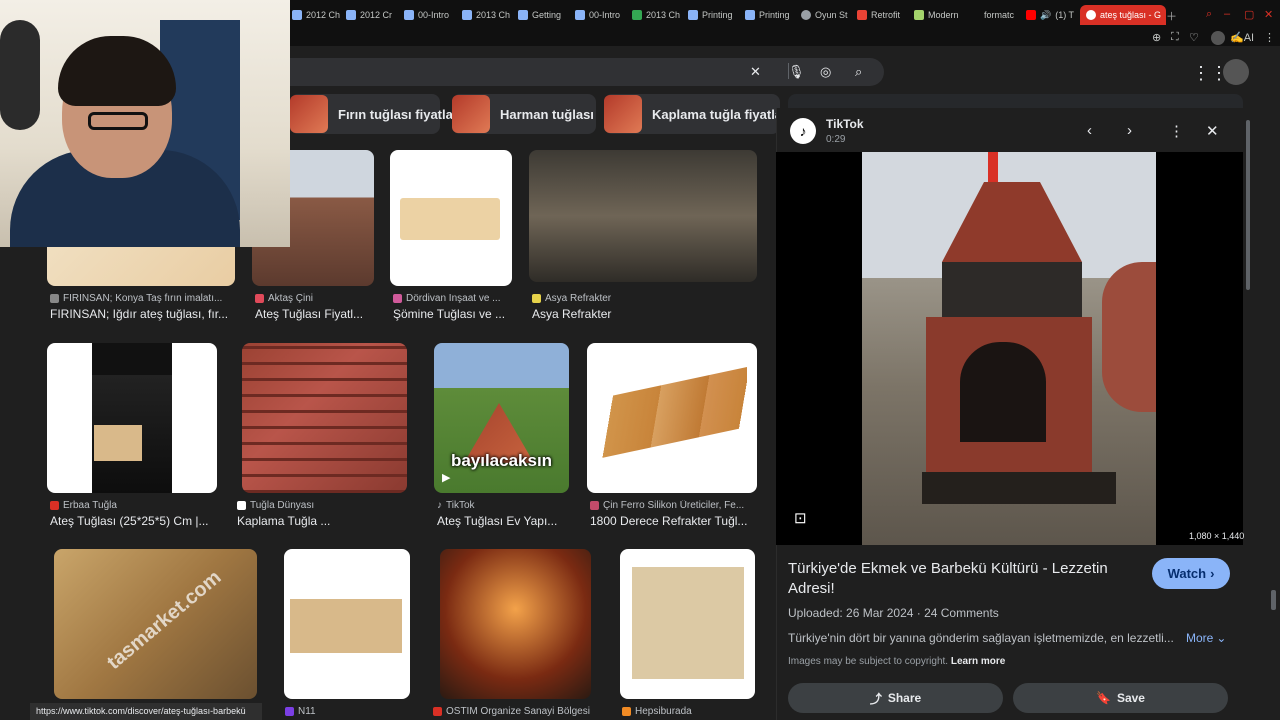  I want to click on mic-icon: 🎙, so click(796, 72).